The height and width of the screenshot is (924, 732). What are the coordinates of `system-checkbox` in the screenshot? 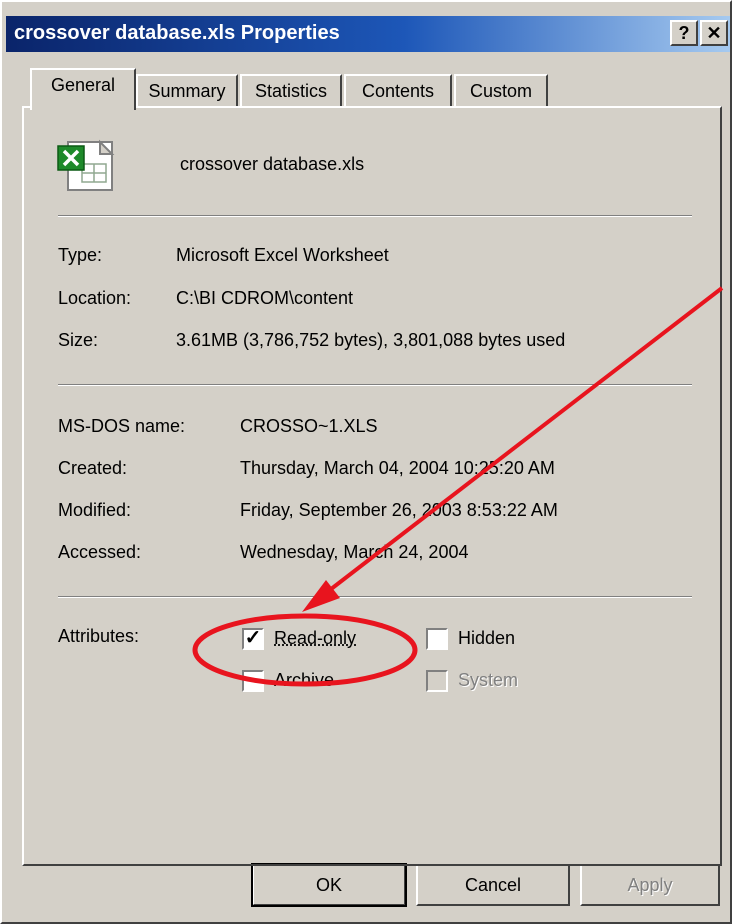 It's located at (437, 681).